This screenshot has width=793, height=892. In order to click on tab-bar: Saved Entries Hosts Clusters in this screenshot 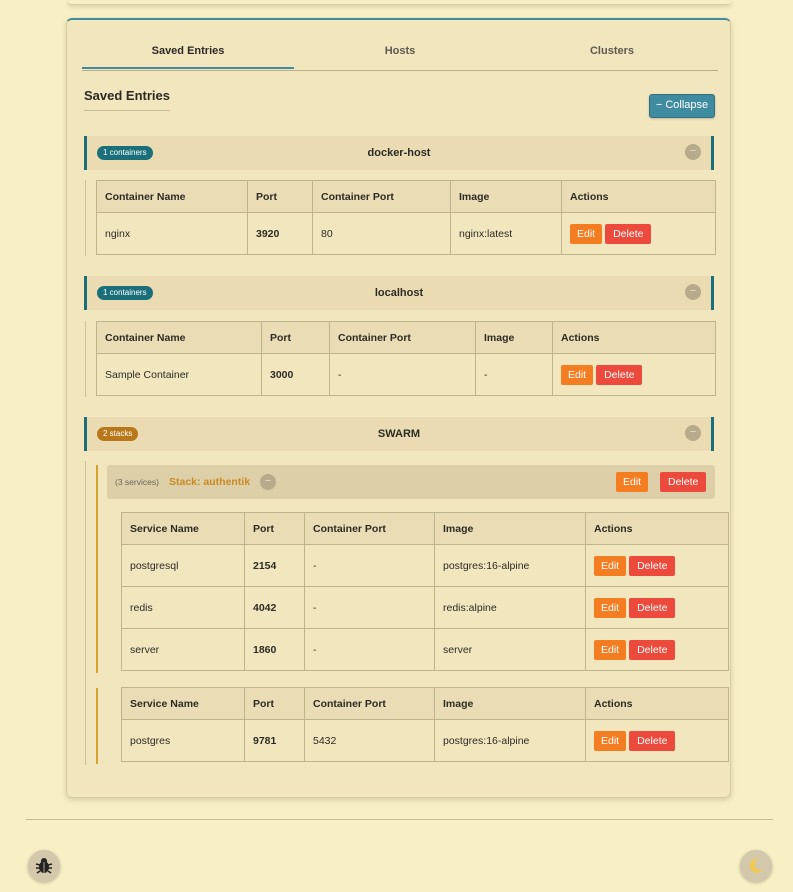, I will do `click(400, 52)`.